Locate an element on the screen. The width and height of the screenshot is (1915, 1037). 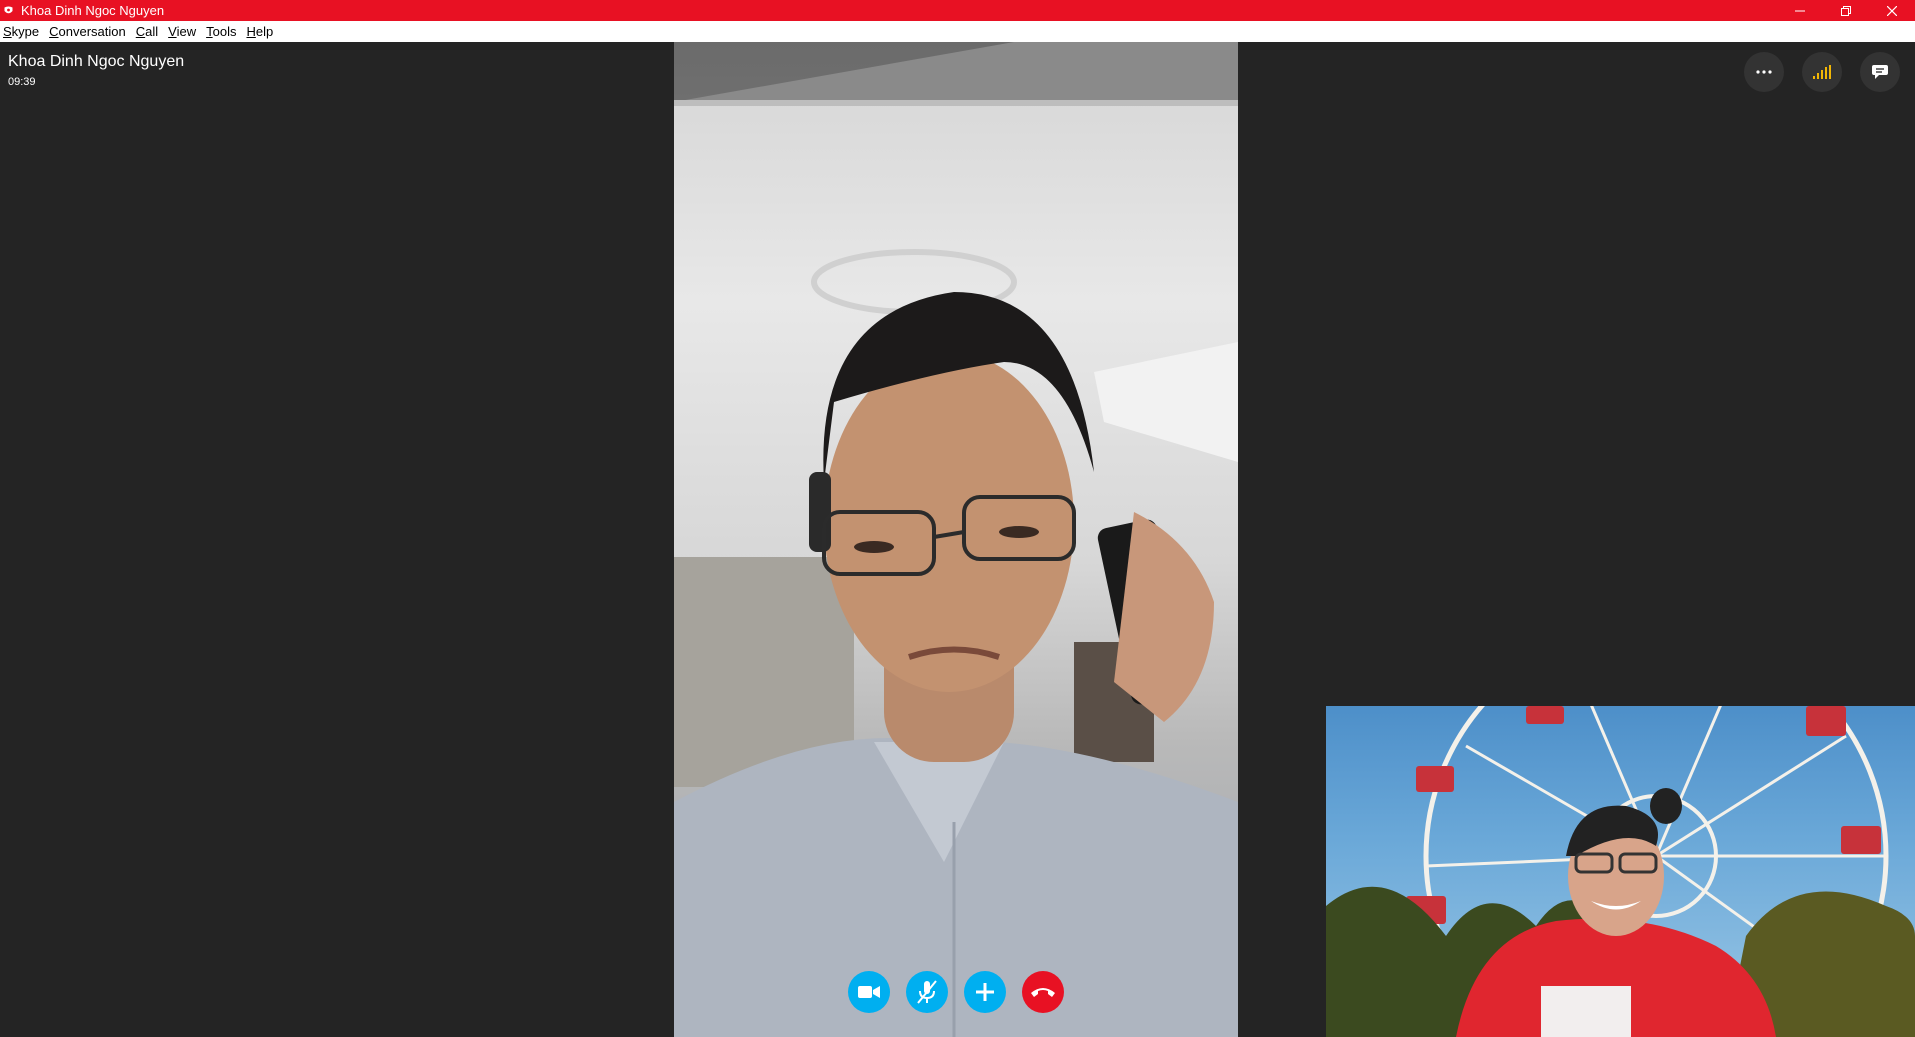
end-call-icon is located at coordinates (1043, 992).